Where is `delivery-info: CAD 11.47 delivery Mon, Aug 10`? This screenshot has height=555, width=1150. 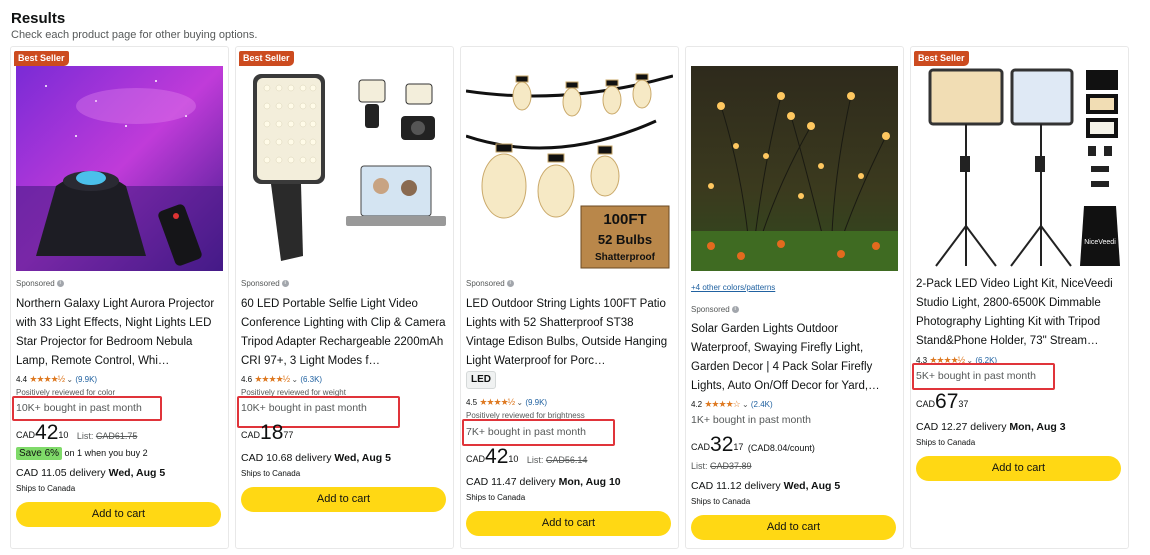
delivery-info: CAD 11.47 delivery Mon, Aug 10 is located at coordinates (543, 482).